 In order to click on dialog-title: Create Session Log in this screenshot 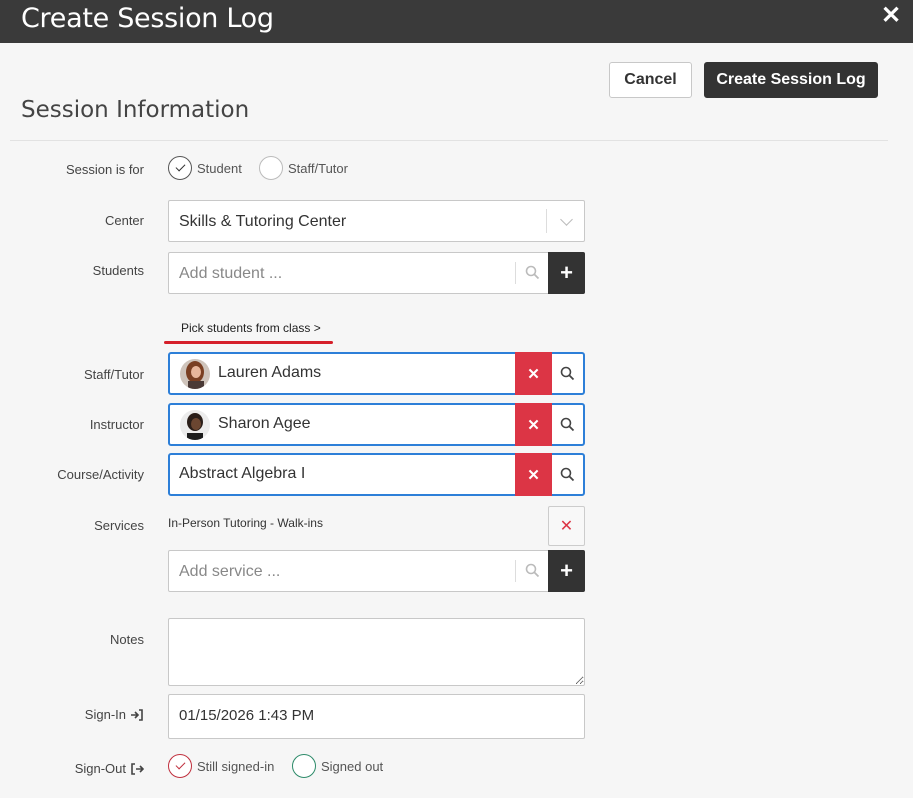, I will do `click(147, 18)`.